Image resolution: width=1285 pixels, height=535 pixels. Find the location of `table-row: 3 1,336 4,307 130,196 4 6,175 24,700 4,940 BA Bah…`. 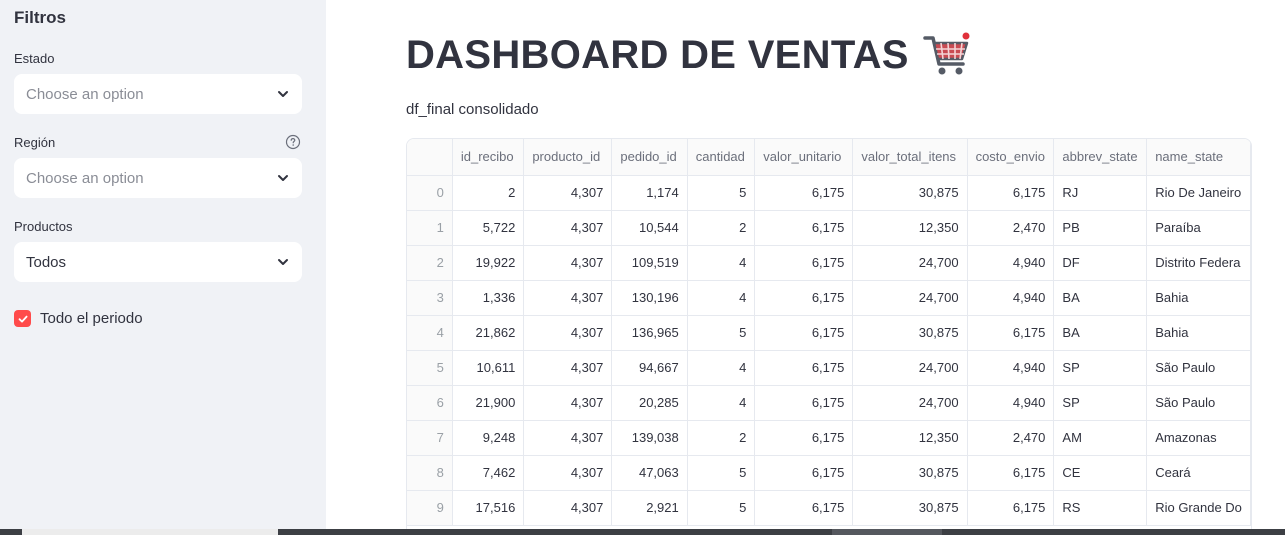

table-row: 3 1,336 4,307 130,196 4 6,175 24,700 4,940 BA Bah… is located at coordinates (829, 298).